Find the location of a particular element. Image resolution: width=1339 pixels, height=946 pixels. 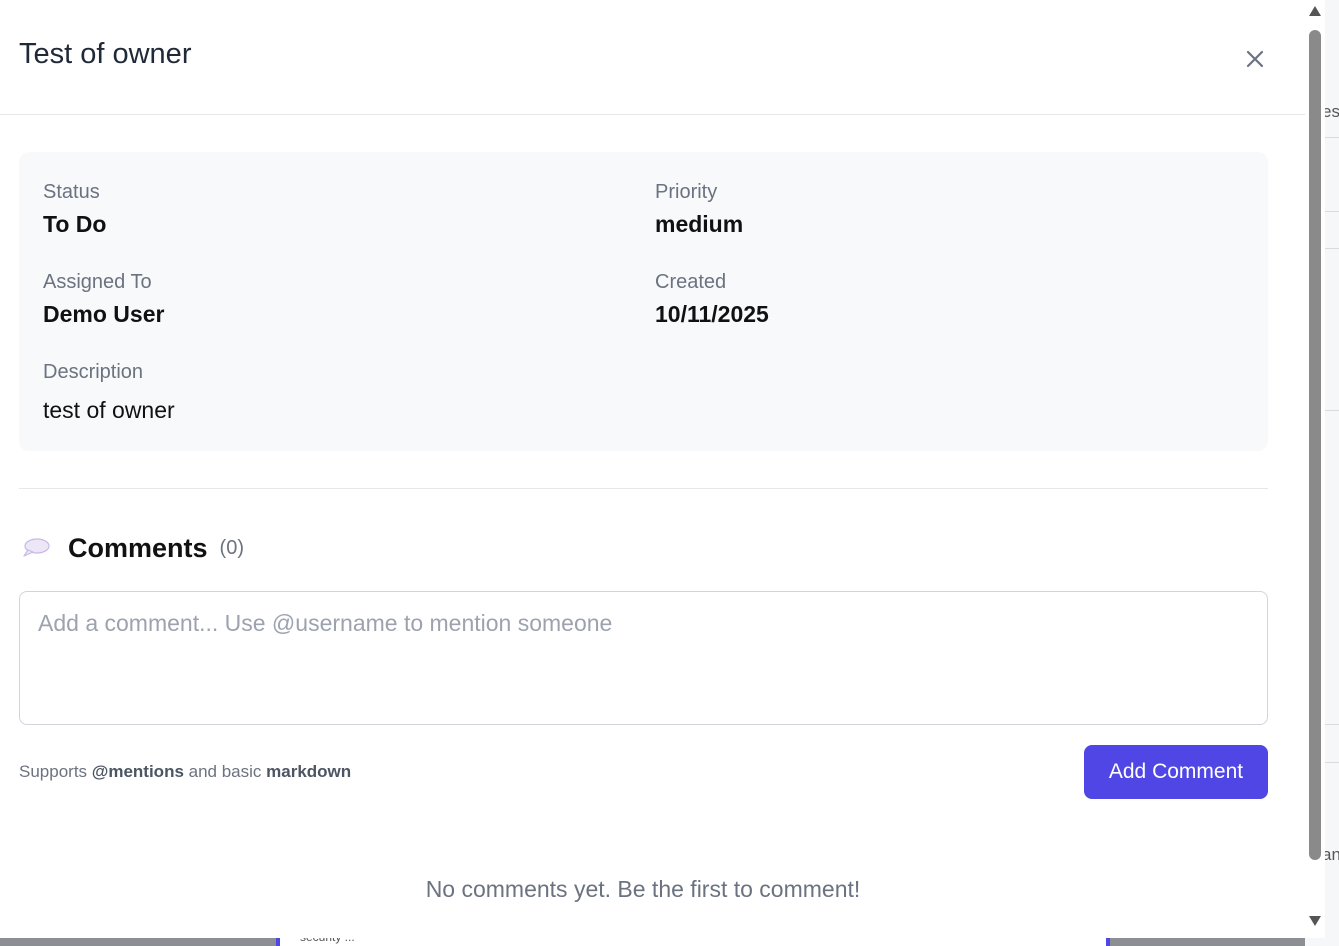

description-label: Description is located at coordinates (93, 372).